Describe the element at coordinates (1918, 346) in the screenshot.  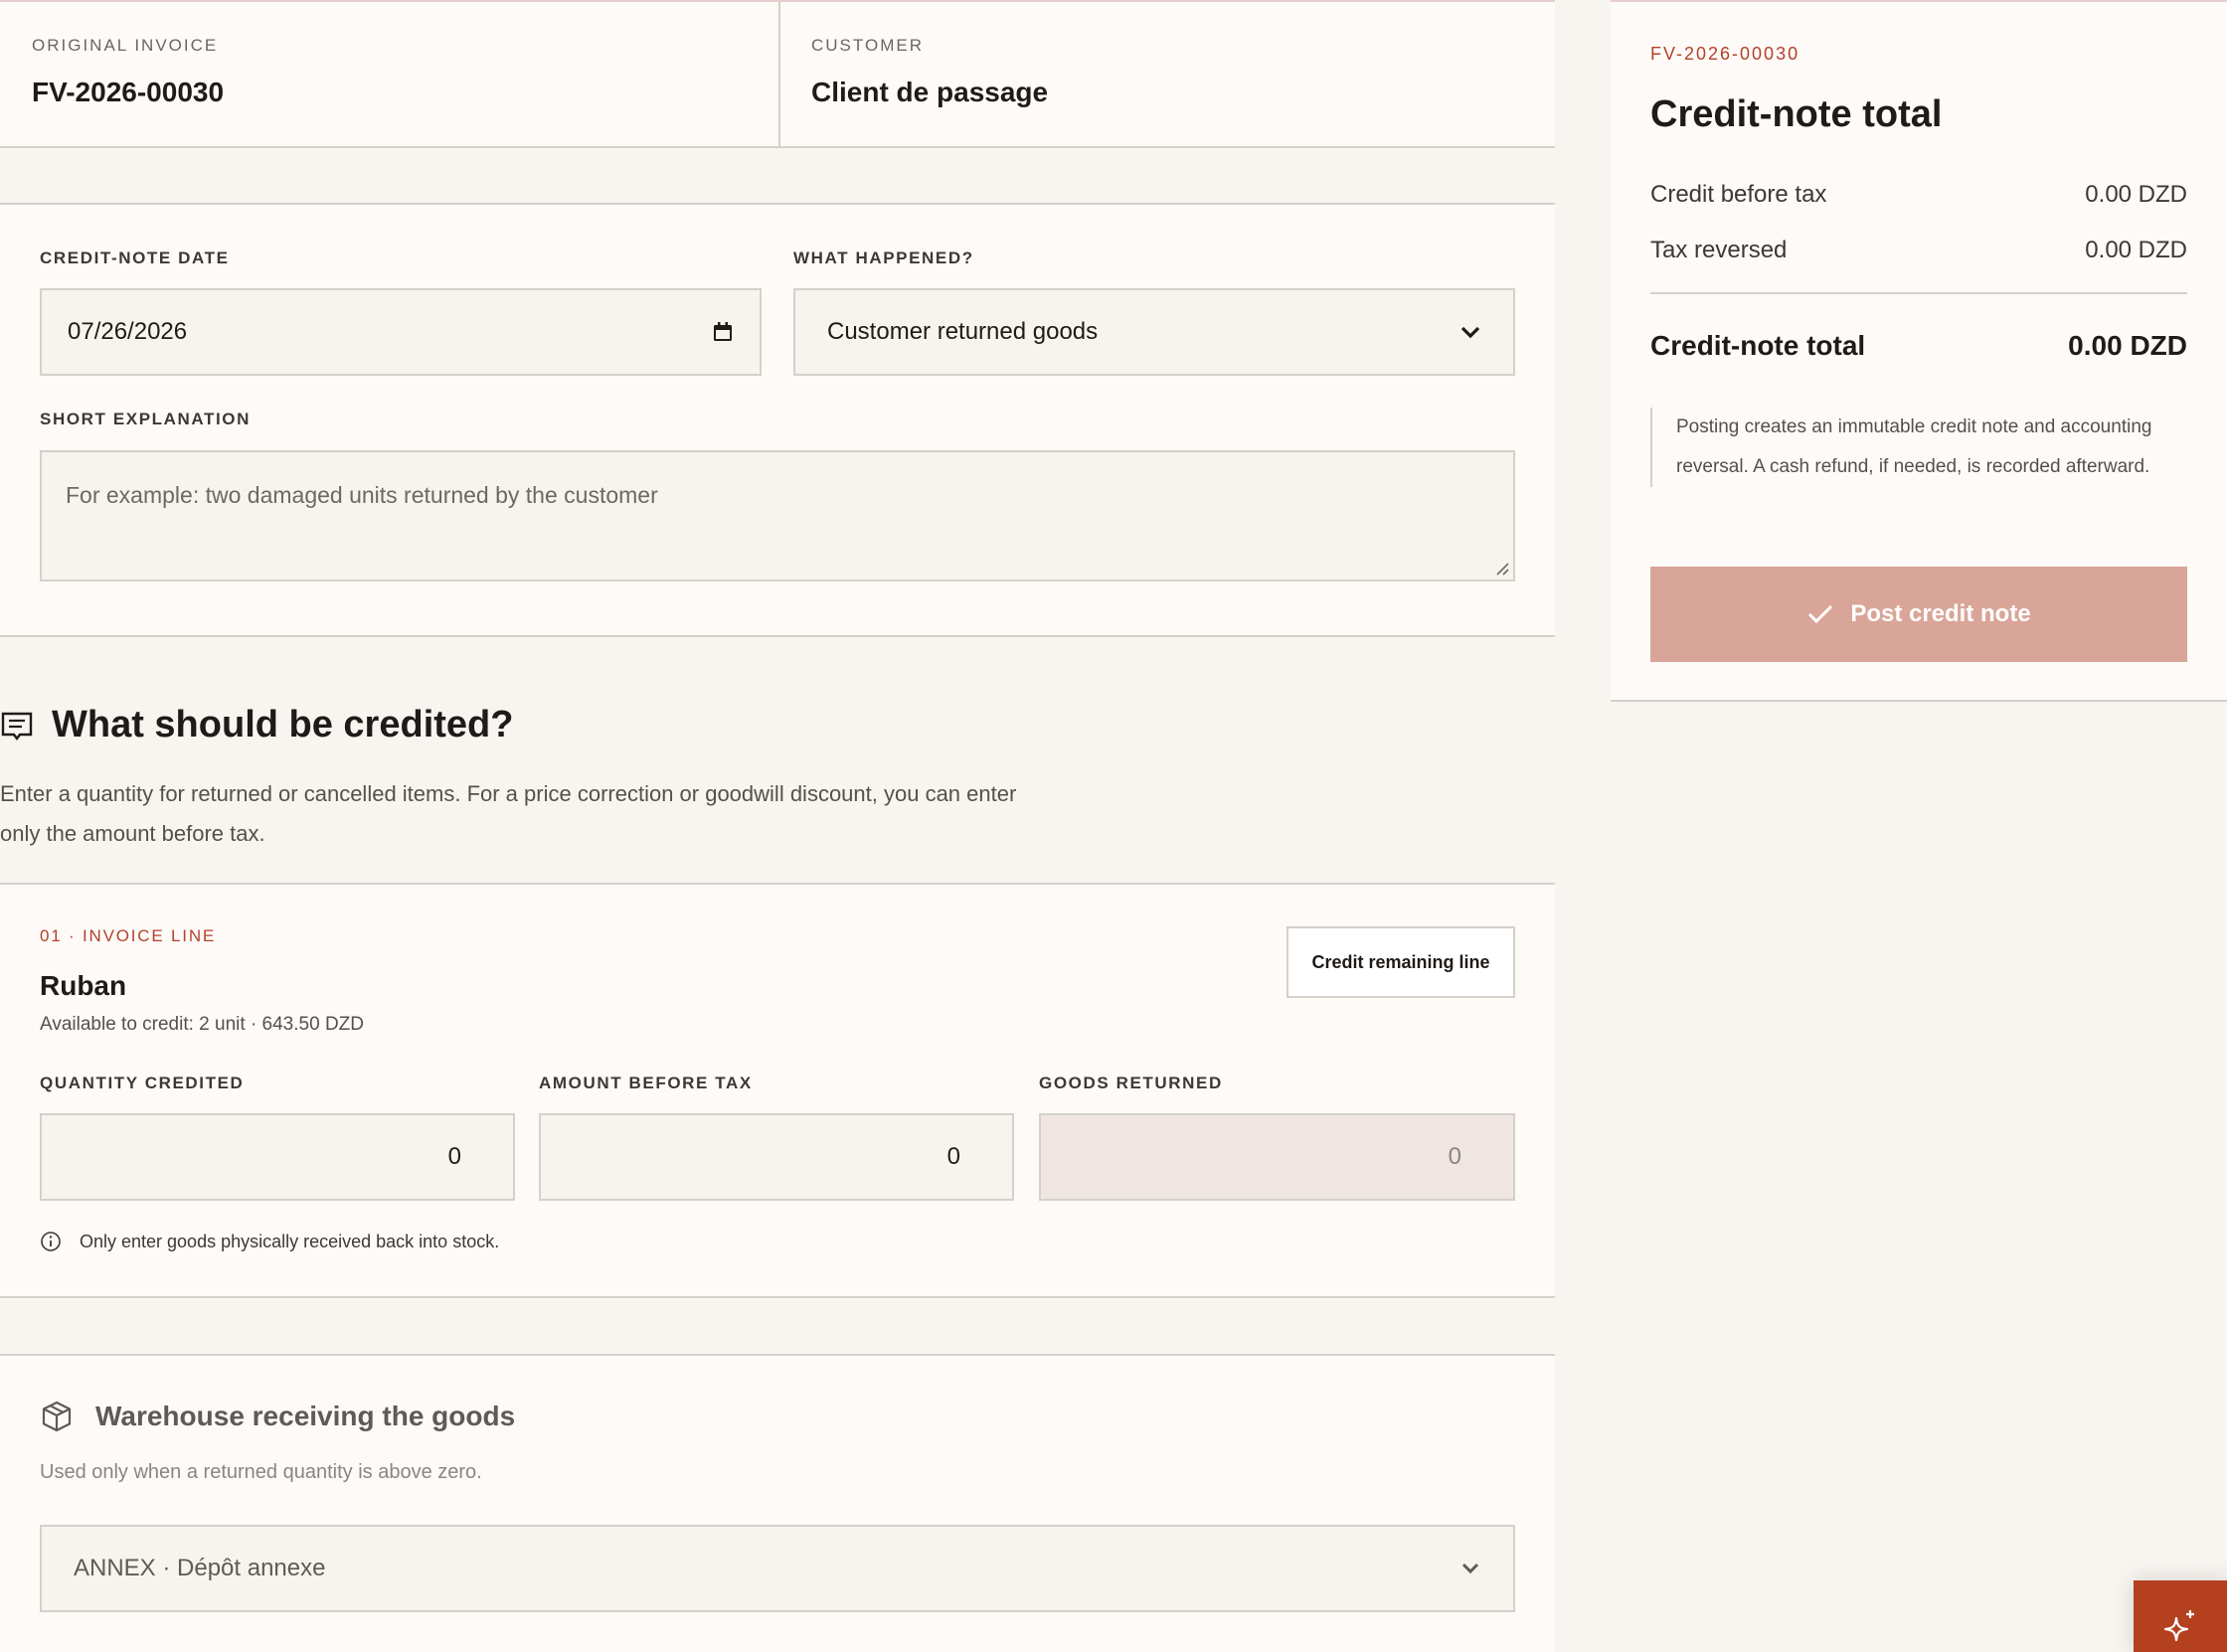
I see `credit-note-total-row: Credit-note total 0.00 DZD` at that location.